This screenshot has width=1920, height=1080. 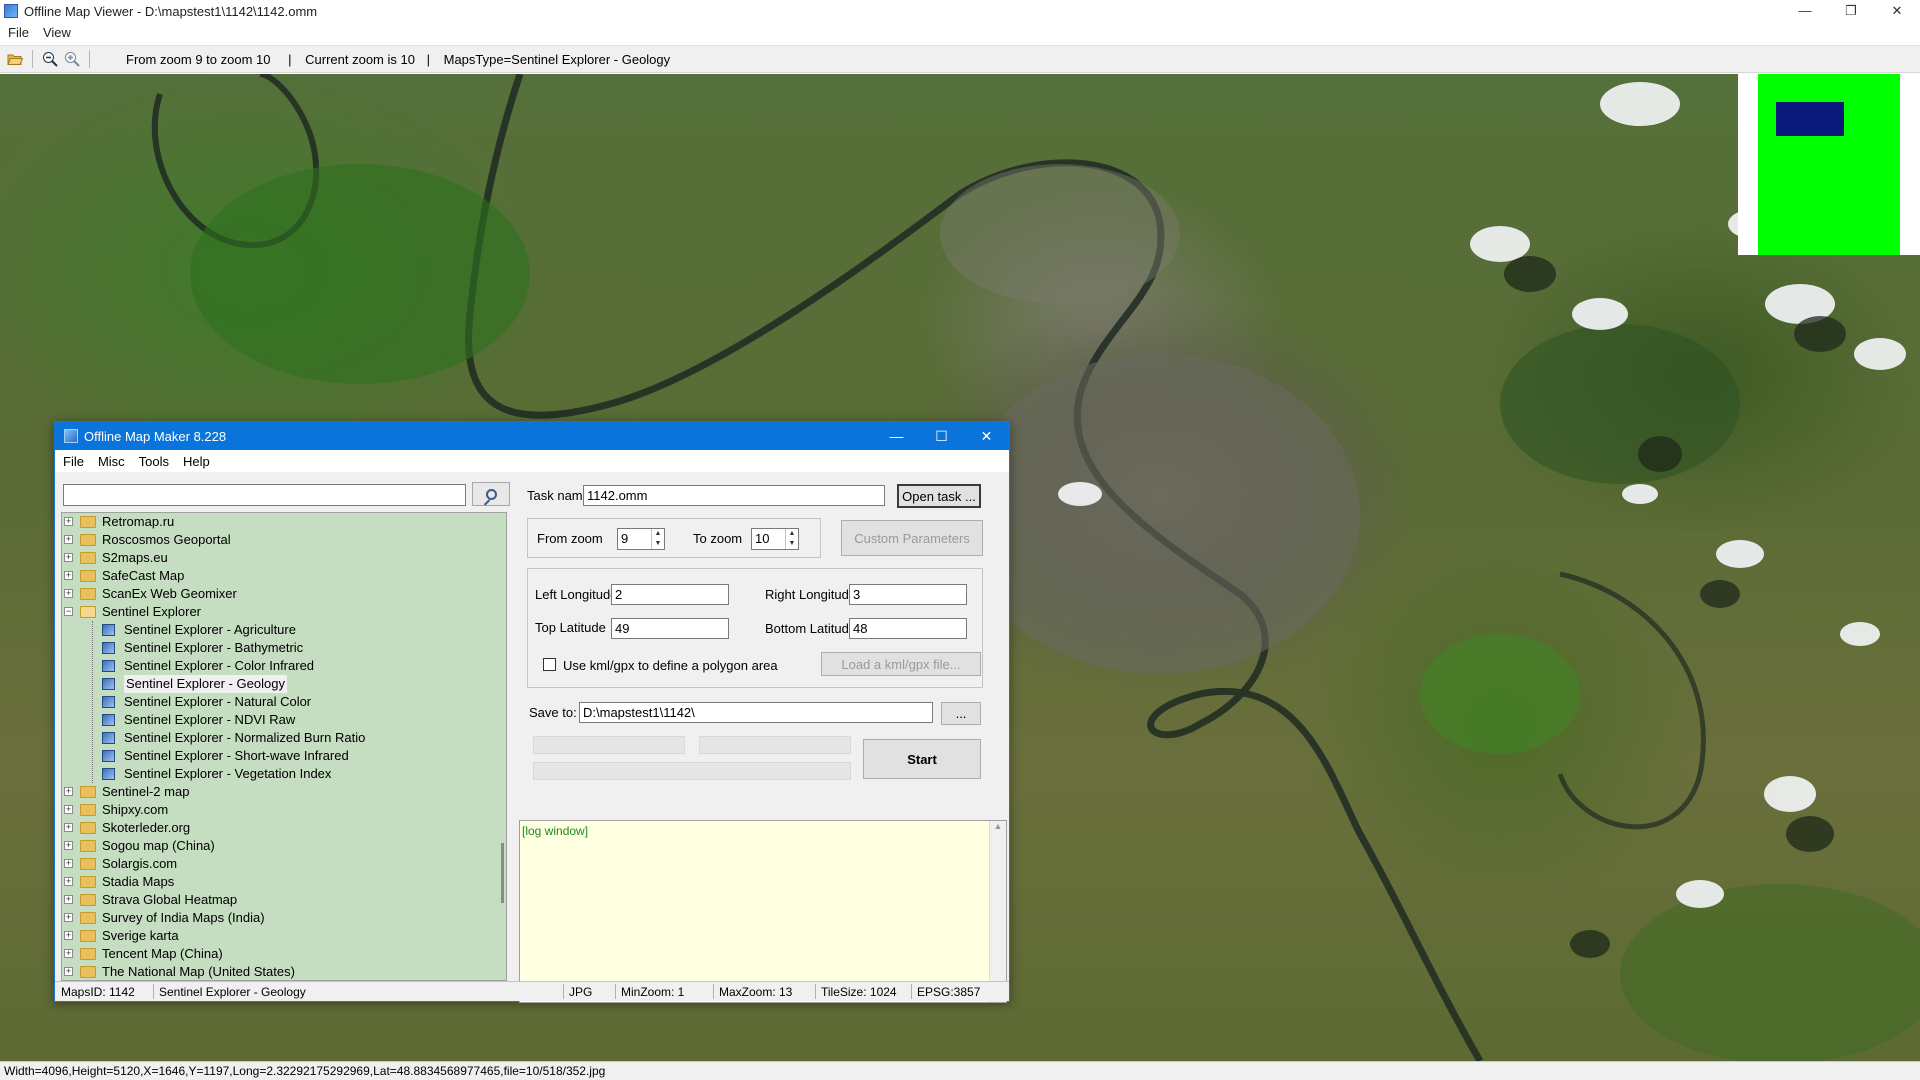 I want to click on collapse-icon: −, so click(x=68, y=611).